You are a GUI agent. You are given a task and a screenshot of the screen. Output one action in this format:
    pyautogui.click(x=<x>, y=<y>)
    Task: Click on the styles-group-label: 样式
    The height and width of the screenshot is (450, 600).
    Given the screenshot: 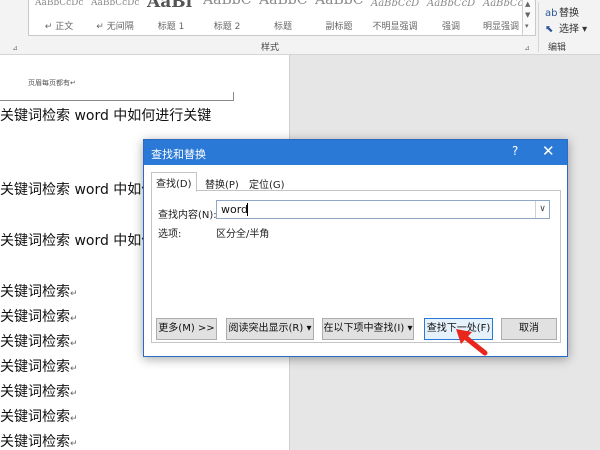 What is the action you would take?
    pyautogui.click(x=269, y=48)
    